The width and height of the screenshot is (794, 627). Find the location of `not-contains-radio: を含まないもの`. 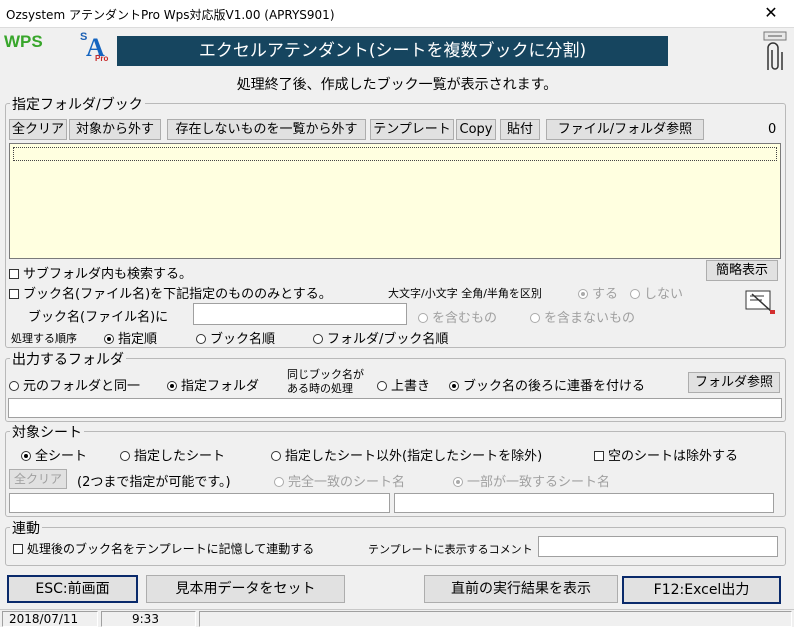

not-contains-radio: を含まないもの is located at coordinates (582, 316).